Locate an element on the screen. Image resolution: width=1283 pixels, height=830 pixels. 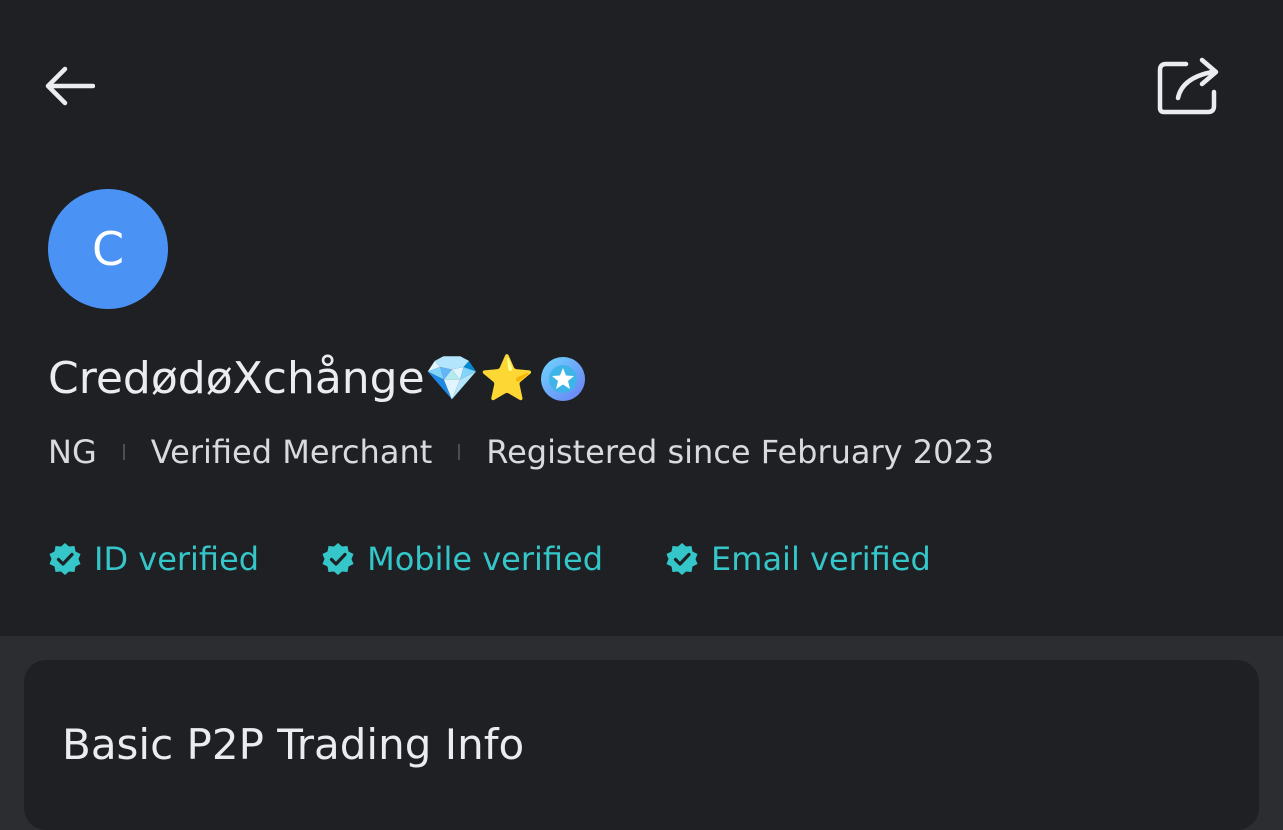
mobile-verified-item: Mobile verified is located at coordinates (462, 559).